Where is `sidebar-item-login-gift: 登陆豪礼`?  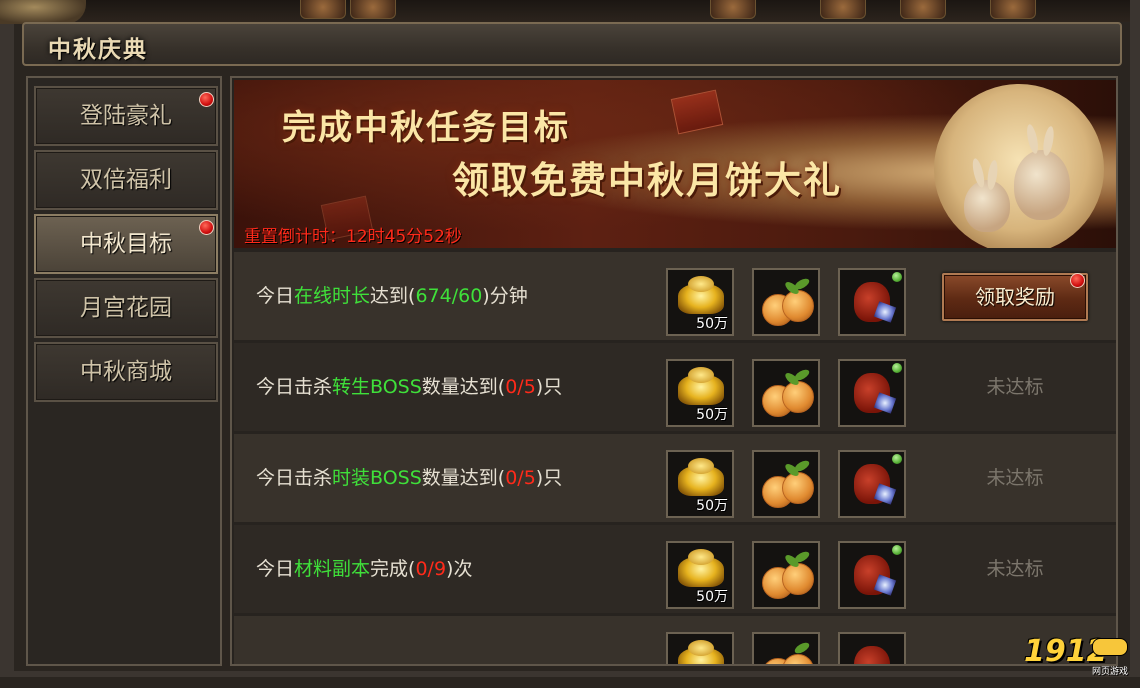
sidebar-item-login-gift: 登陆豪礼 is located at coordinates (126, 116).